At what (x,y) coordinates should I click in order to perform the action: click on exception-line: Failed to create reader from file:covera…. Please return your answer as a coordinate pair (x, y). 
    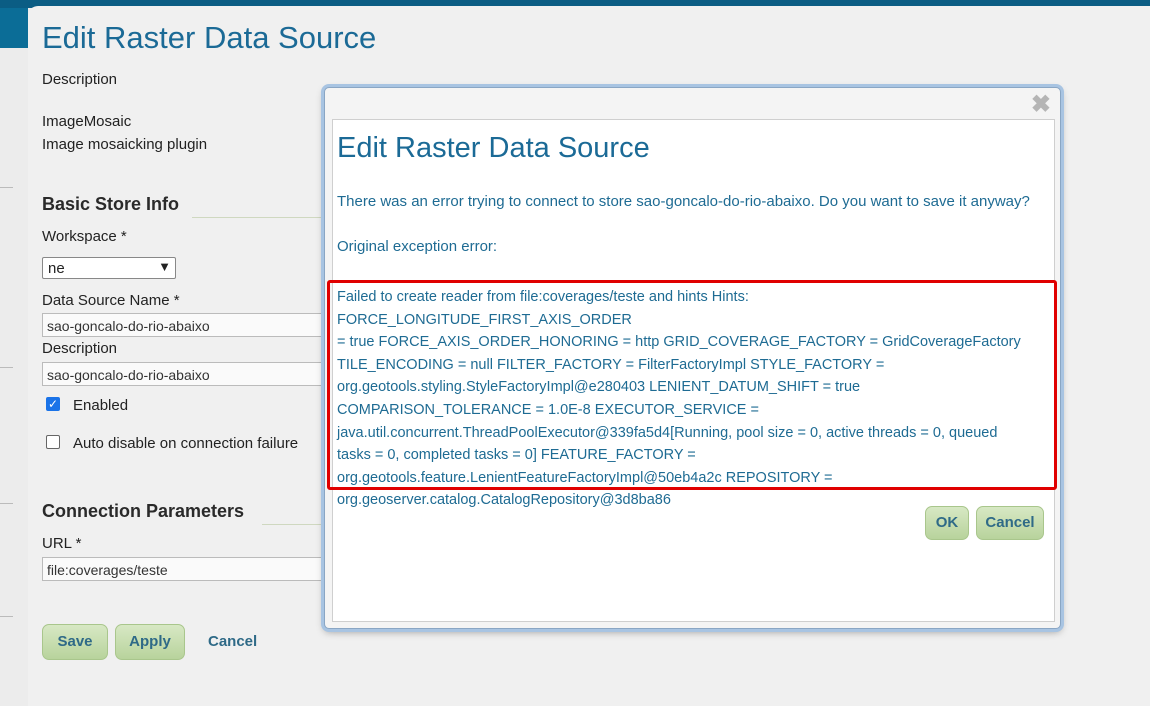
    Looking at the image, I should click on (543, 308).